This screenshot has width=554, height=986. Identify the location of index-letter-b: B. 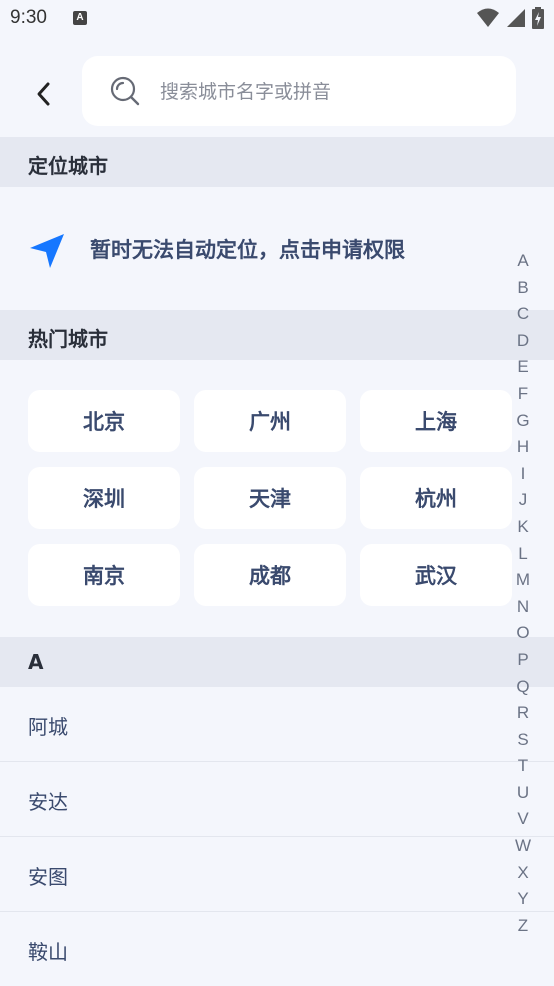
(523, 288).